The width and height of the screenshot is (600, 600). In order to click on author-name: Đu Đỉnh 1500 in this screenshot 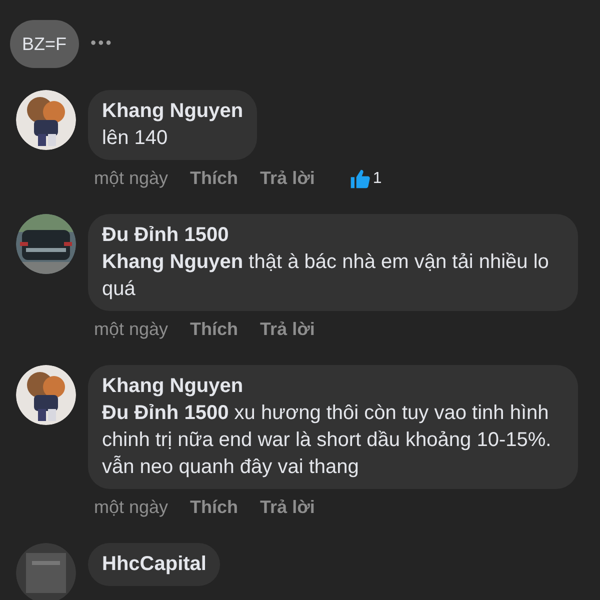, I will do `click(333, 235)`.